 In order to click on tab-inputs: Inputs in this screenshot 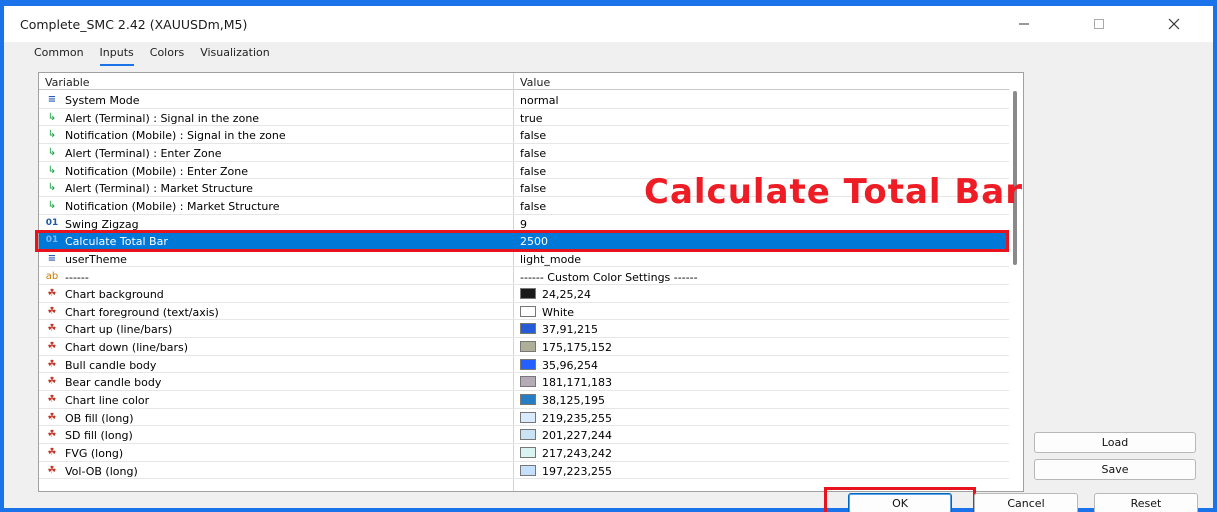, I will do `click(116, 56)`.